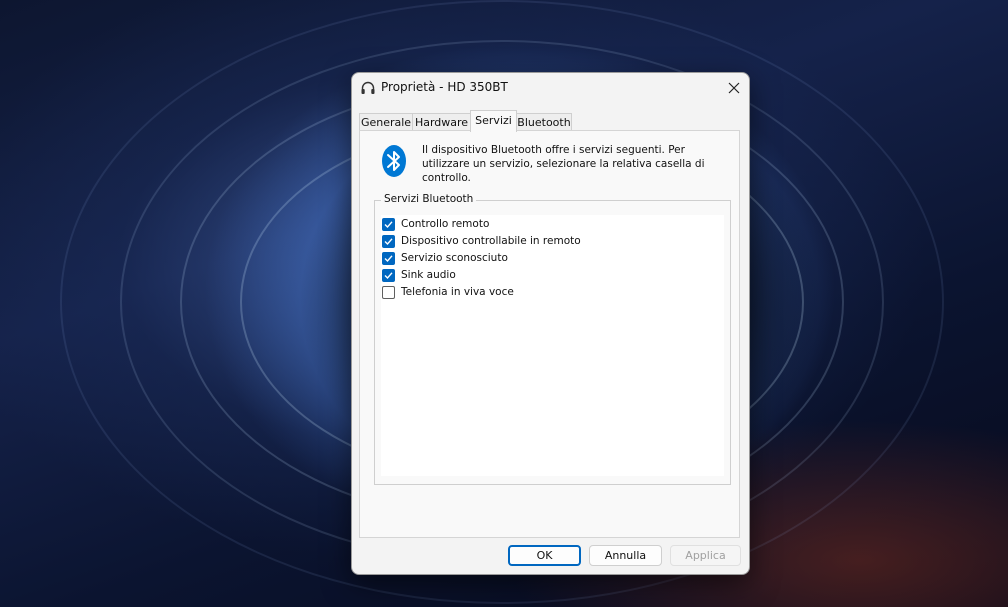  What do you see at coordinates (428, 275) in the screenshot?
I see `service-label: Sink audio` at bounding box center [428, 275].